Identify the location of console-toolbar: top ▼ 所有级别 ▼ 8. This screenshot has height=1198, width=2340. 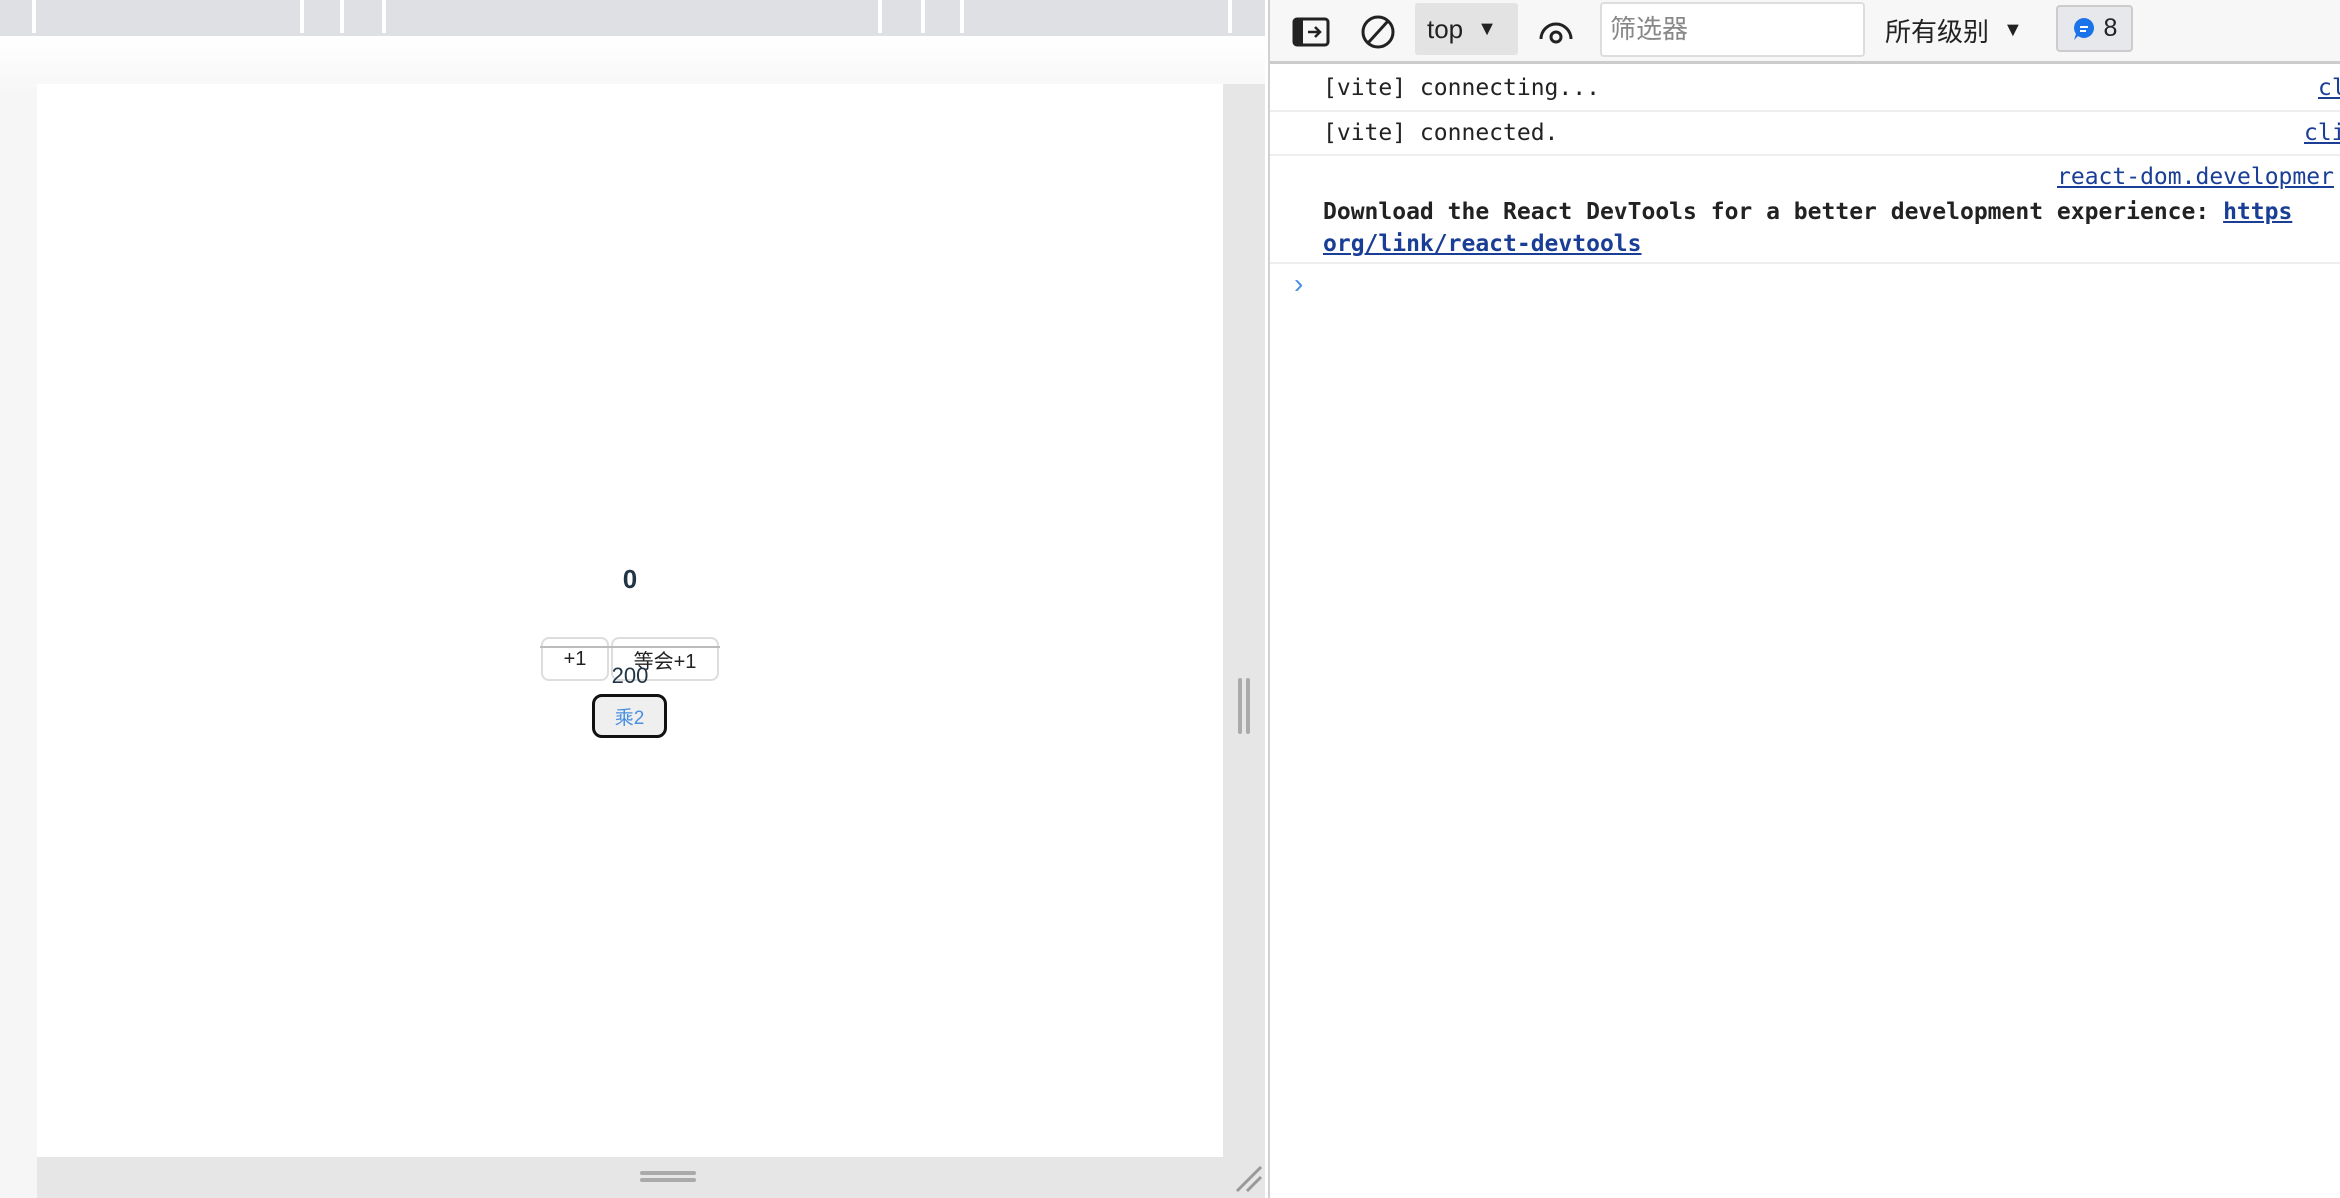
(1805, 32).